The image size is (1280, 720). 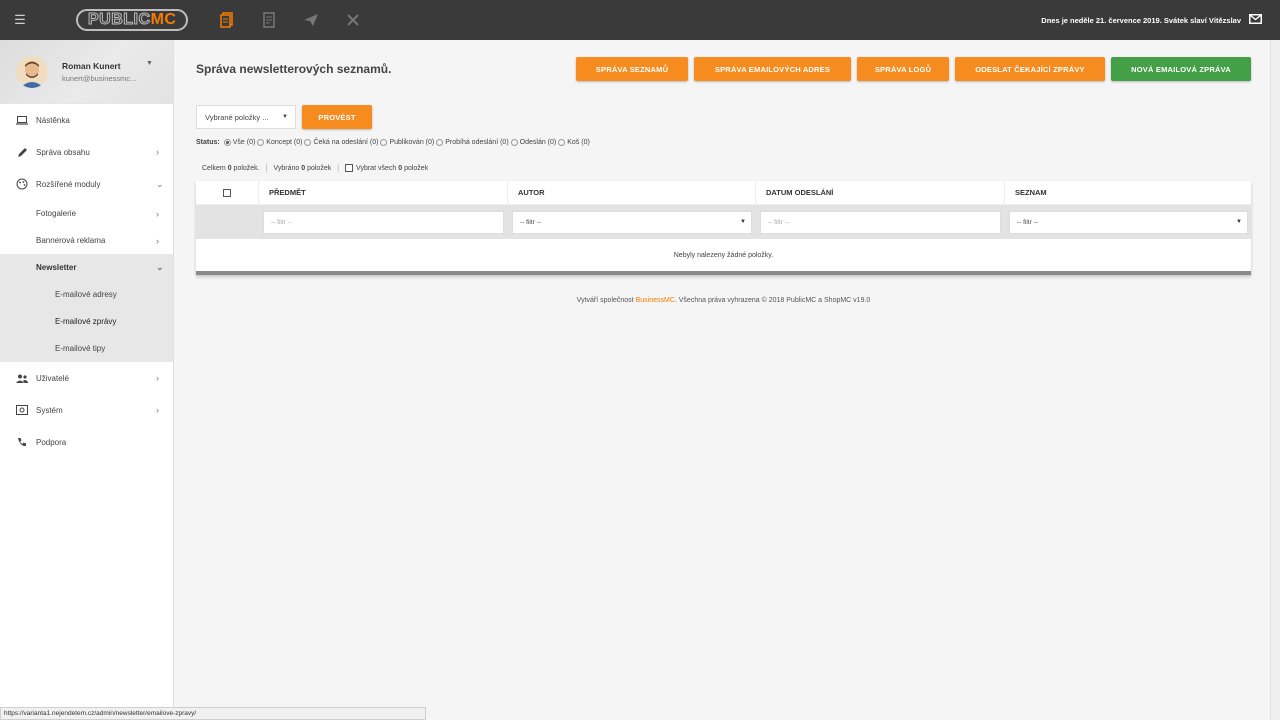 What do you see at coordinates (1181, 69) in the screenshot?
I see `new-email-button: NOVÁ EMAILOVÁ ZPRÁVA` at bounding box center [1181, 69].